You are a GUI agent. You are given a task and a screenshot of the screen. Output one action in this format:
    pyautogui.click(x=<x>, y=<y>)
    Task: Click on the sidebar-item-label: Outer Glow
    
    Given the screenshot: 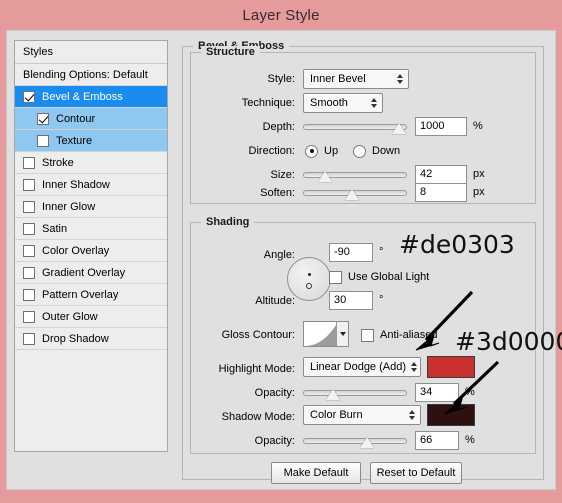 What is the action you would take?
    pyautogui.click(x=70, y=316)
    